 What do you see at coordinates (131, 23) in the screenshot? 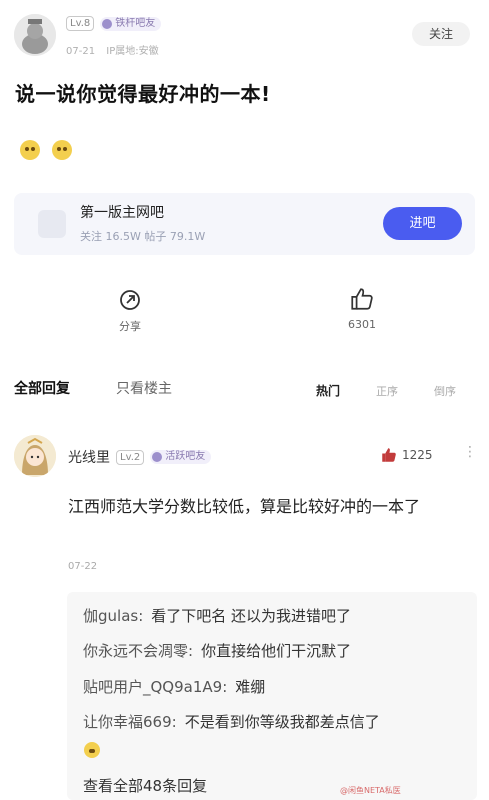
I see `author-badge: 铁杆吧友` at bounding box center [131, 23].